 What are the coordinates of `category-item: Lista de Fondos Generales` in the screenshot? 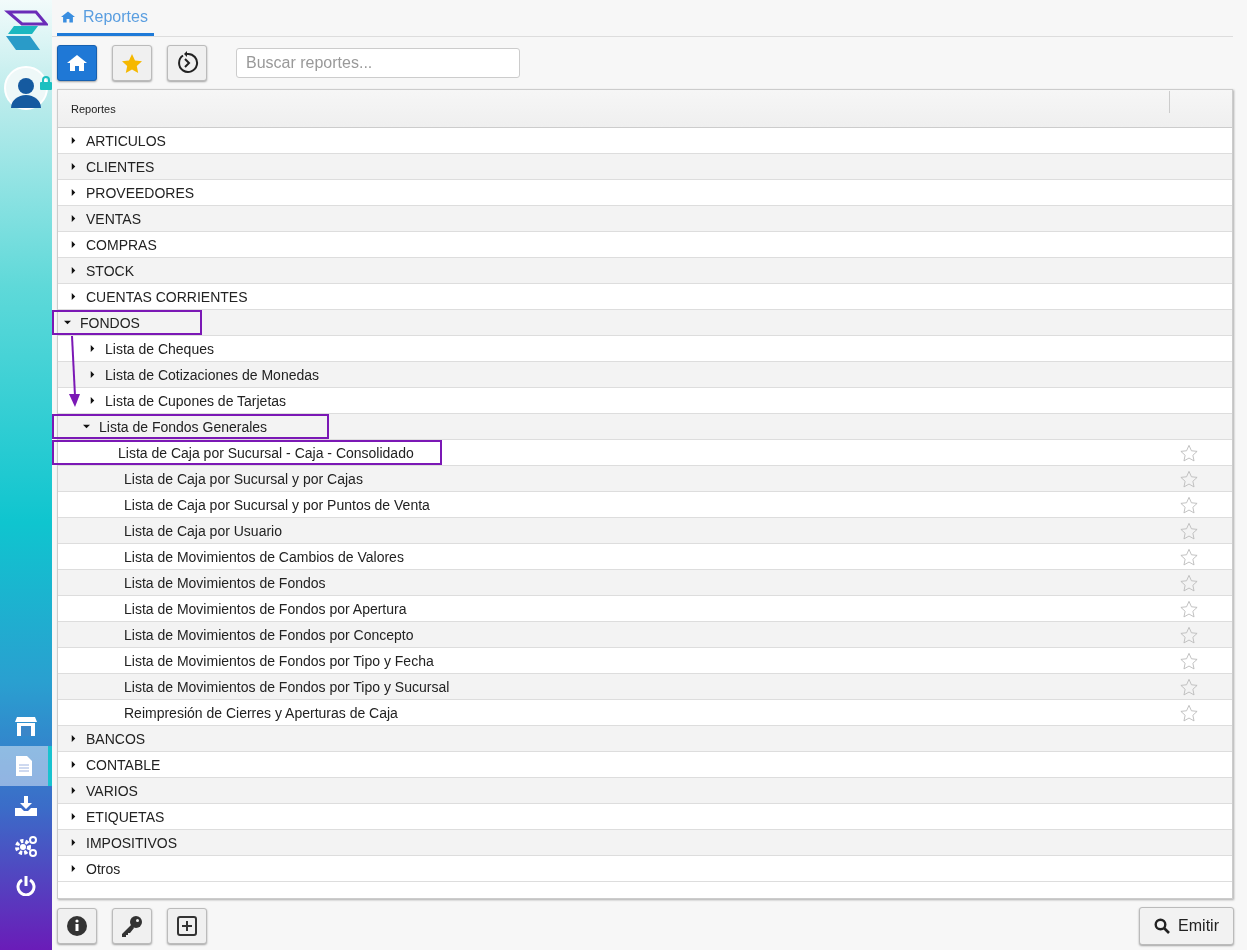 It's located at (191, 426).